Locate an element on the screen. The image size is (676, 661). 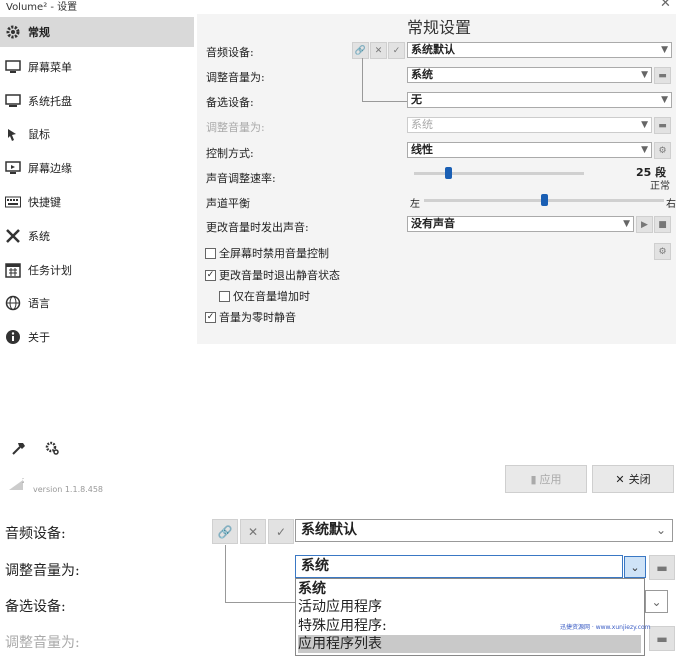
sidebar-item-screen-edge: 屏幕边缘 is located at coordinates (97, 168).